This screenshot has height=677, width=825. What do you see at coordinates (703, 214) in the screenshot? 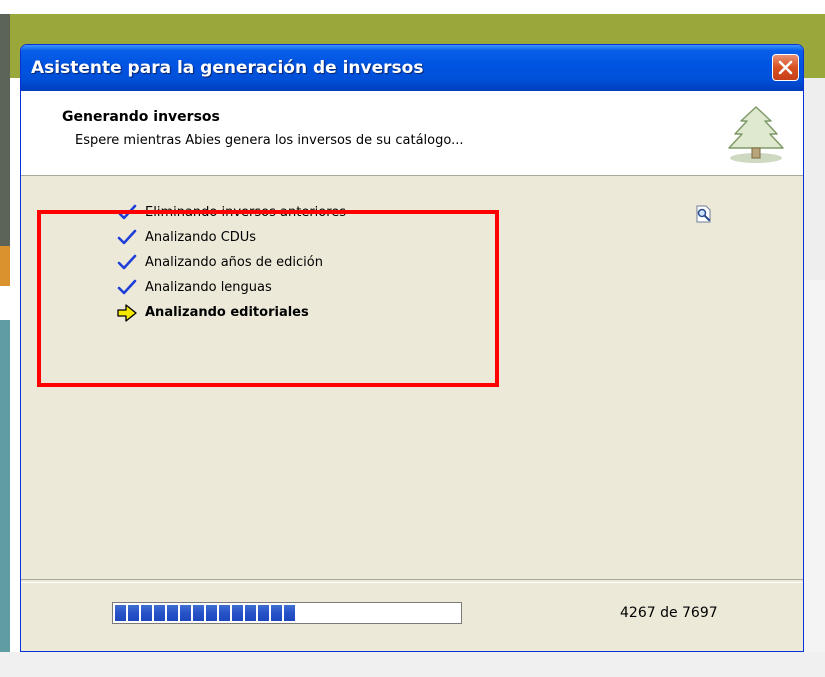
I see `magnifier-icon` at bounding box center [703, 214].